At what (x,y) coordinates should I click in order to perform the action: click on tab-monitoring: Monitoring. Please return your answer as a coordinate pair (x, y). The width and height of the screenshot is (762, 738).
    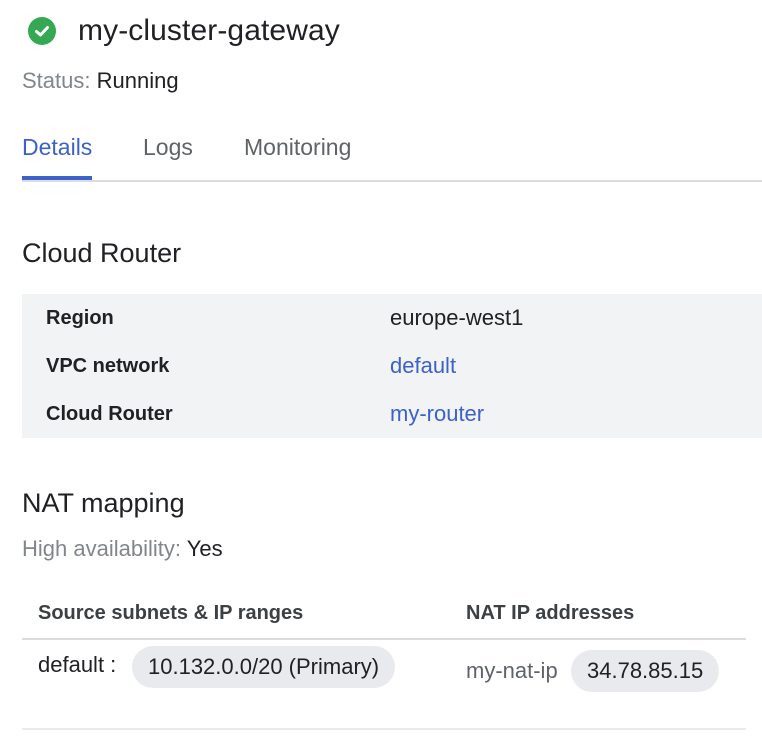
    Looking at the image, I should click on (297, 156).